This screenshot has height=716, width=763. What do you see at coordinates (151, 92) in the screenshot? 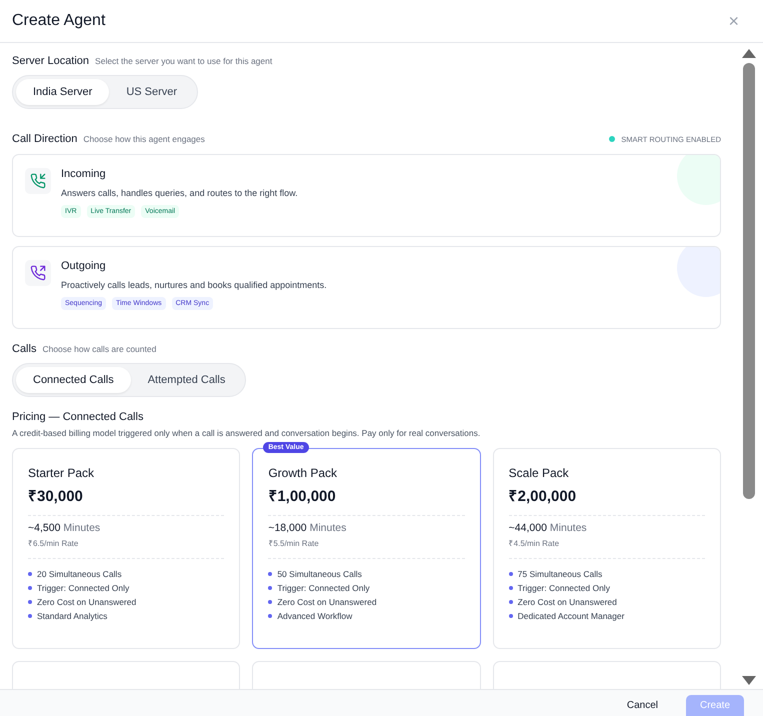
I see `server-option: US Server` at bounding box center [151, 92].